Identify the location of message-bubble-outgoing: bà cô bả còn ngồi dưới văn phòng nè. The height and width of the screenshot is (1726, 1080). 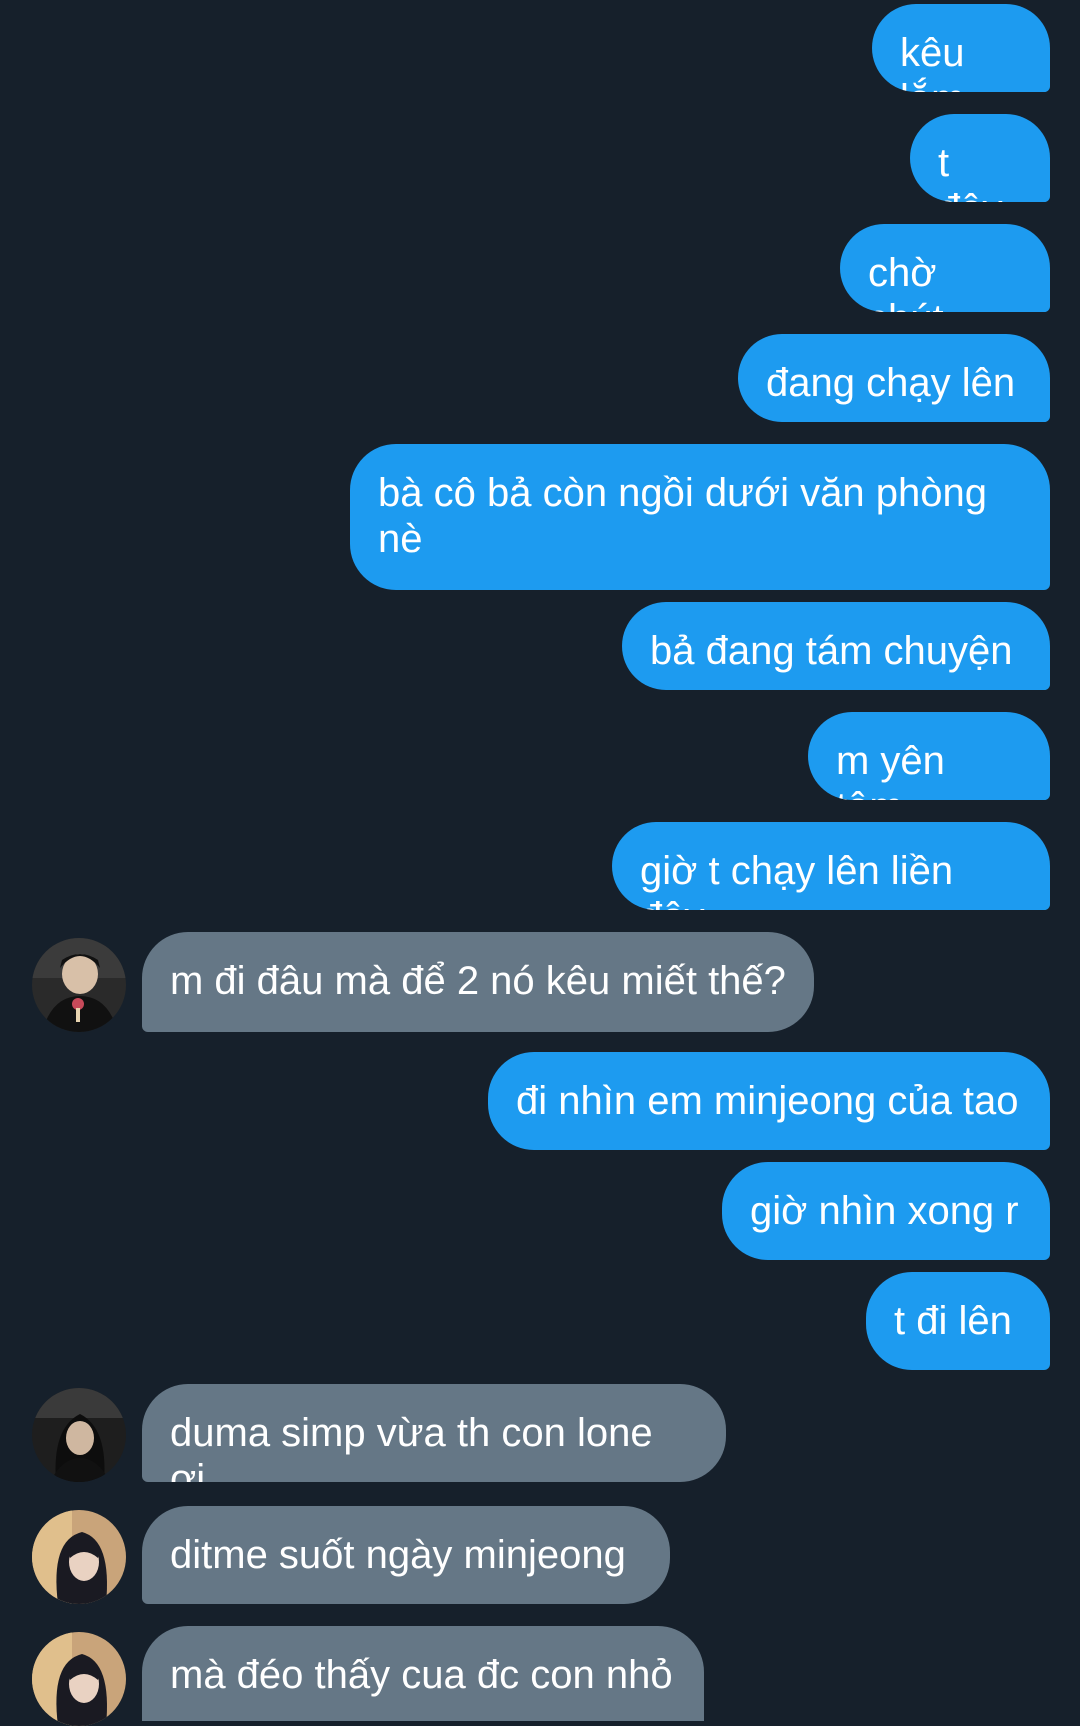
(700, 517).